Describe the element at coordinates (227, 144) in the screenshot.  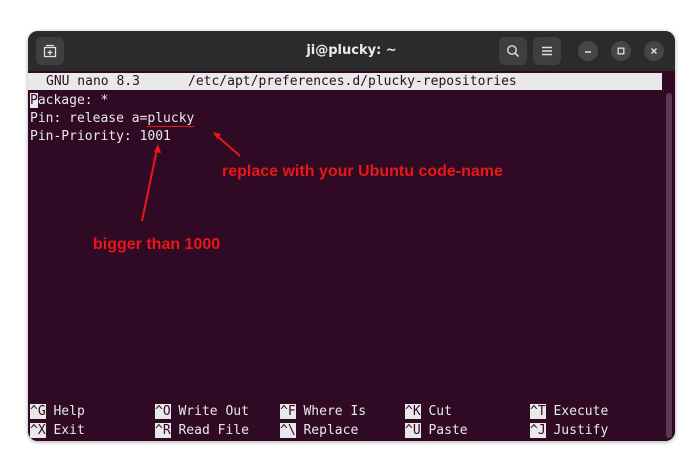
I see `arrow-to-codename` at that location.